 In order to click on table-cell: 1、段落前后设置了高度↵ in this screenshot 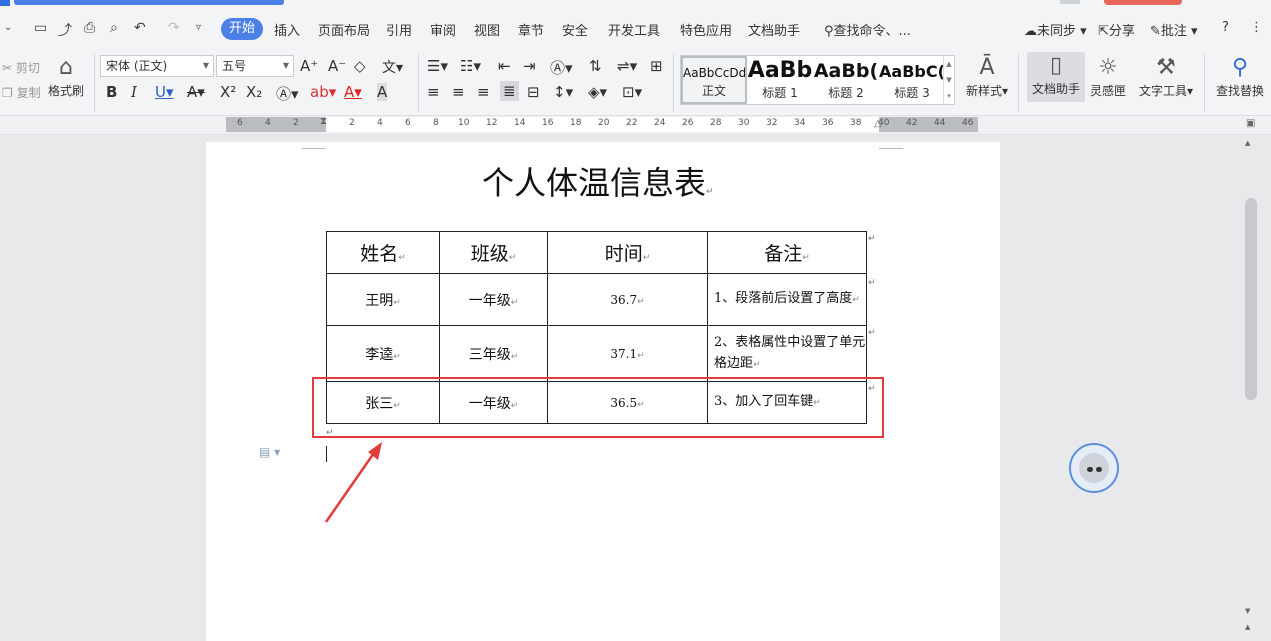, I will do `click(787, 299)`.